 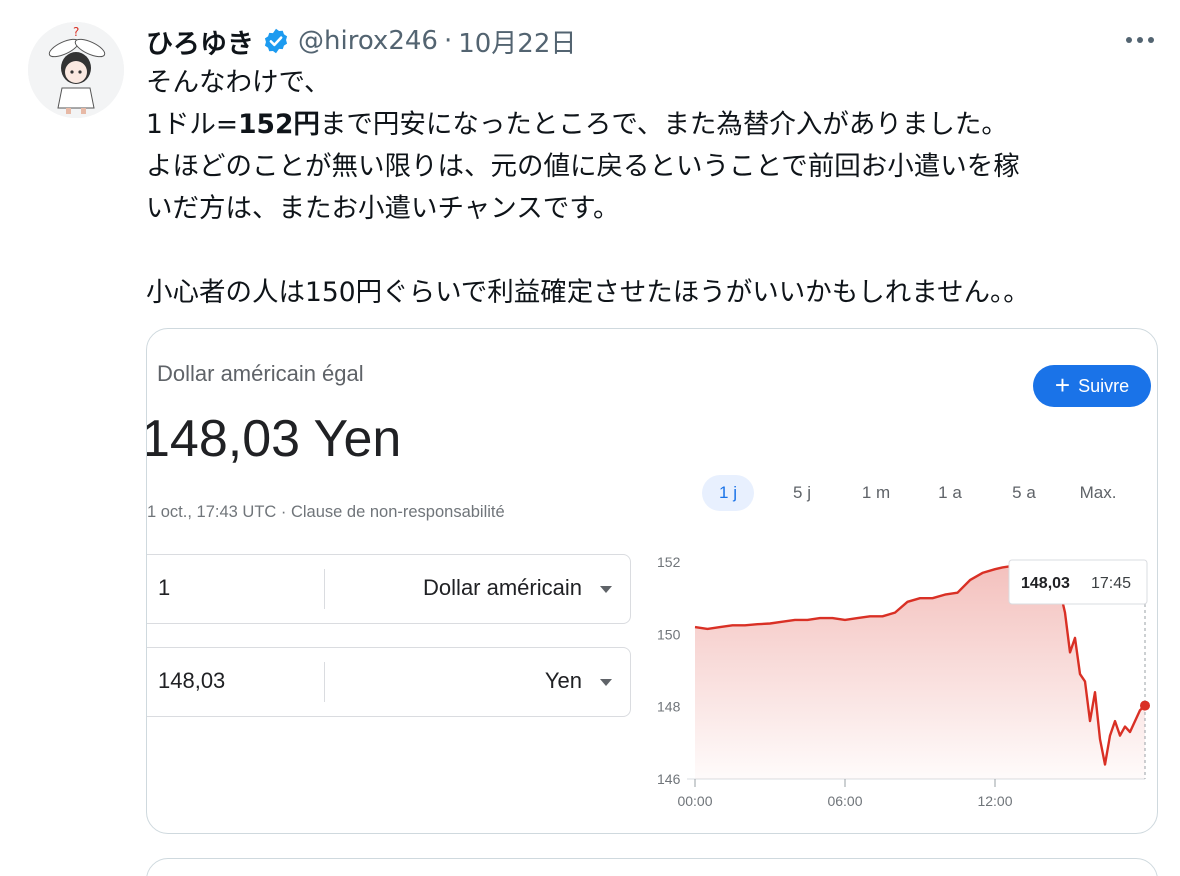 I want to click on x-tick-label: 06:00, so click(x=844, y=801).